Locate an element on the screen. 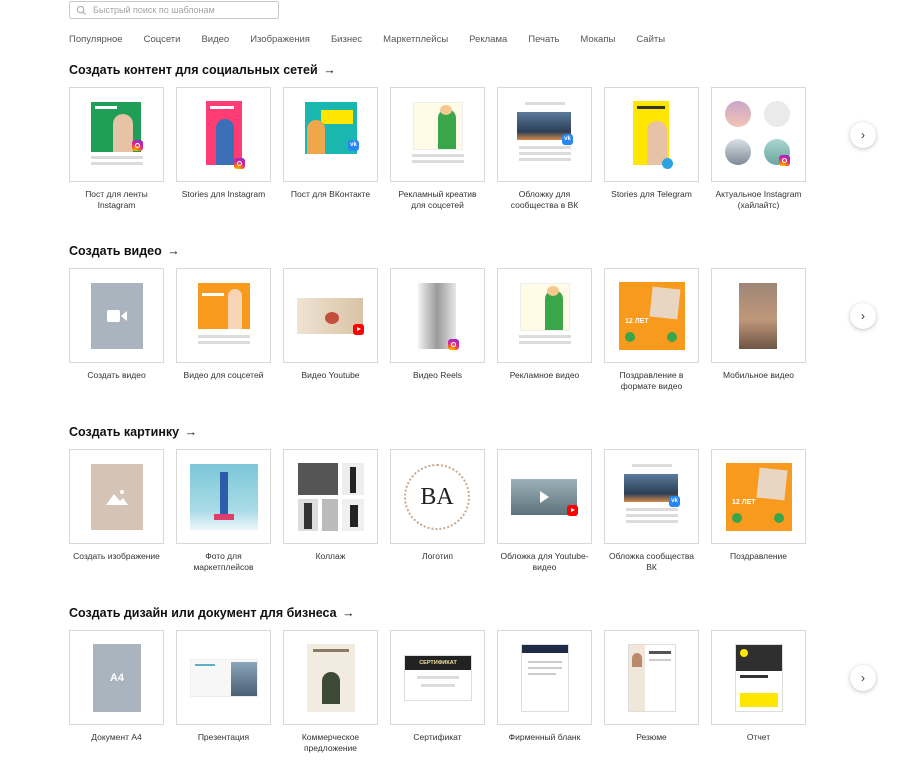  search-input is located at coordinates (183, 10).